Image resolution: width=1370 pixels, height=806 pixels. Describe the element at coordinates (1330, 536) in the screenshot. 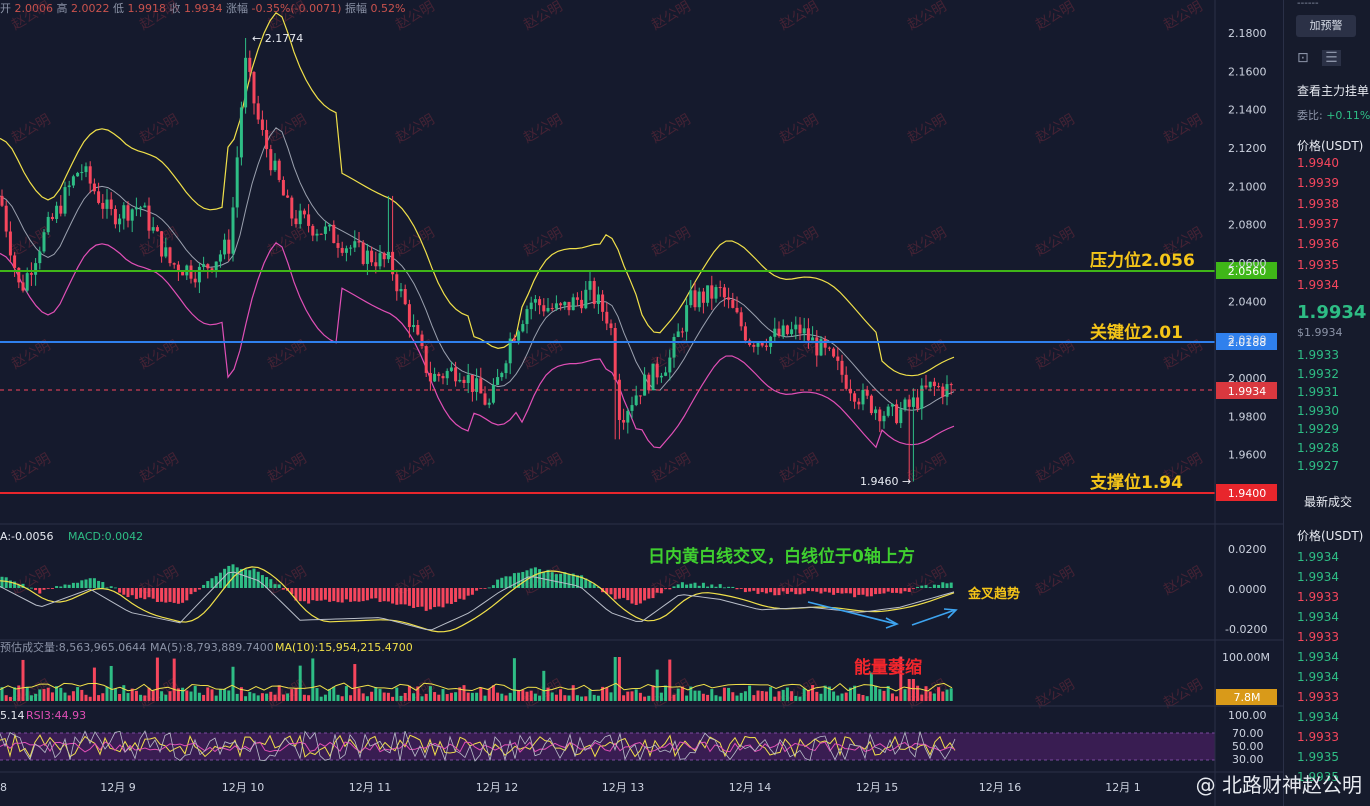

I see `trades-header: 价格(USDT)` at that location.